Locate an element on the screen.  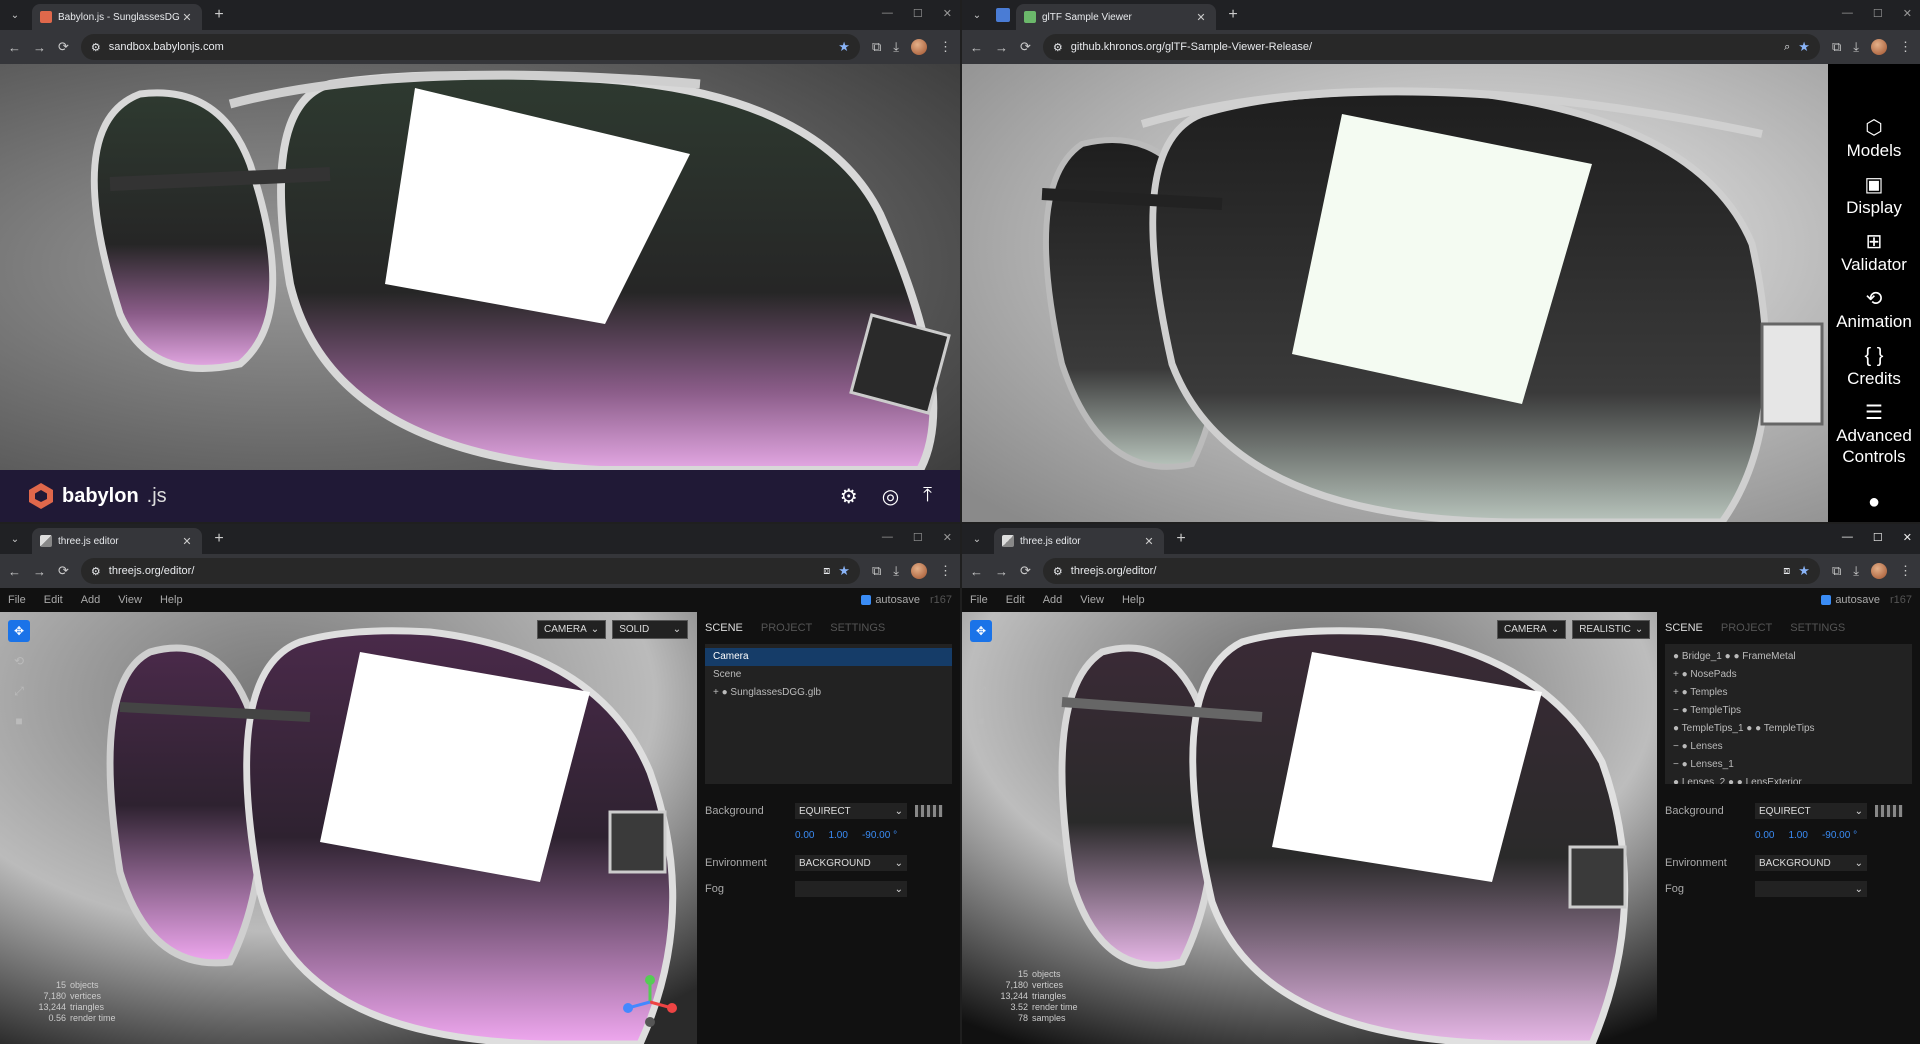
menu-edit: Edit is located at coordinates (53, 600).